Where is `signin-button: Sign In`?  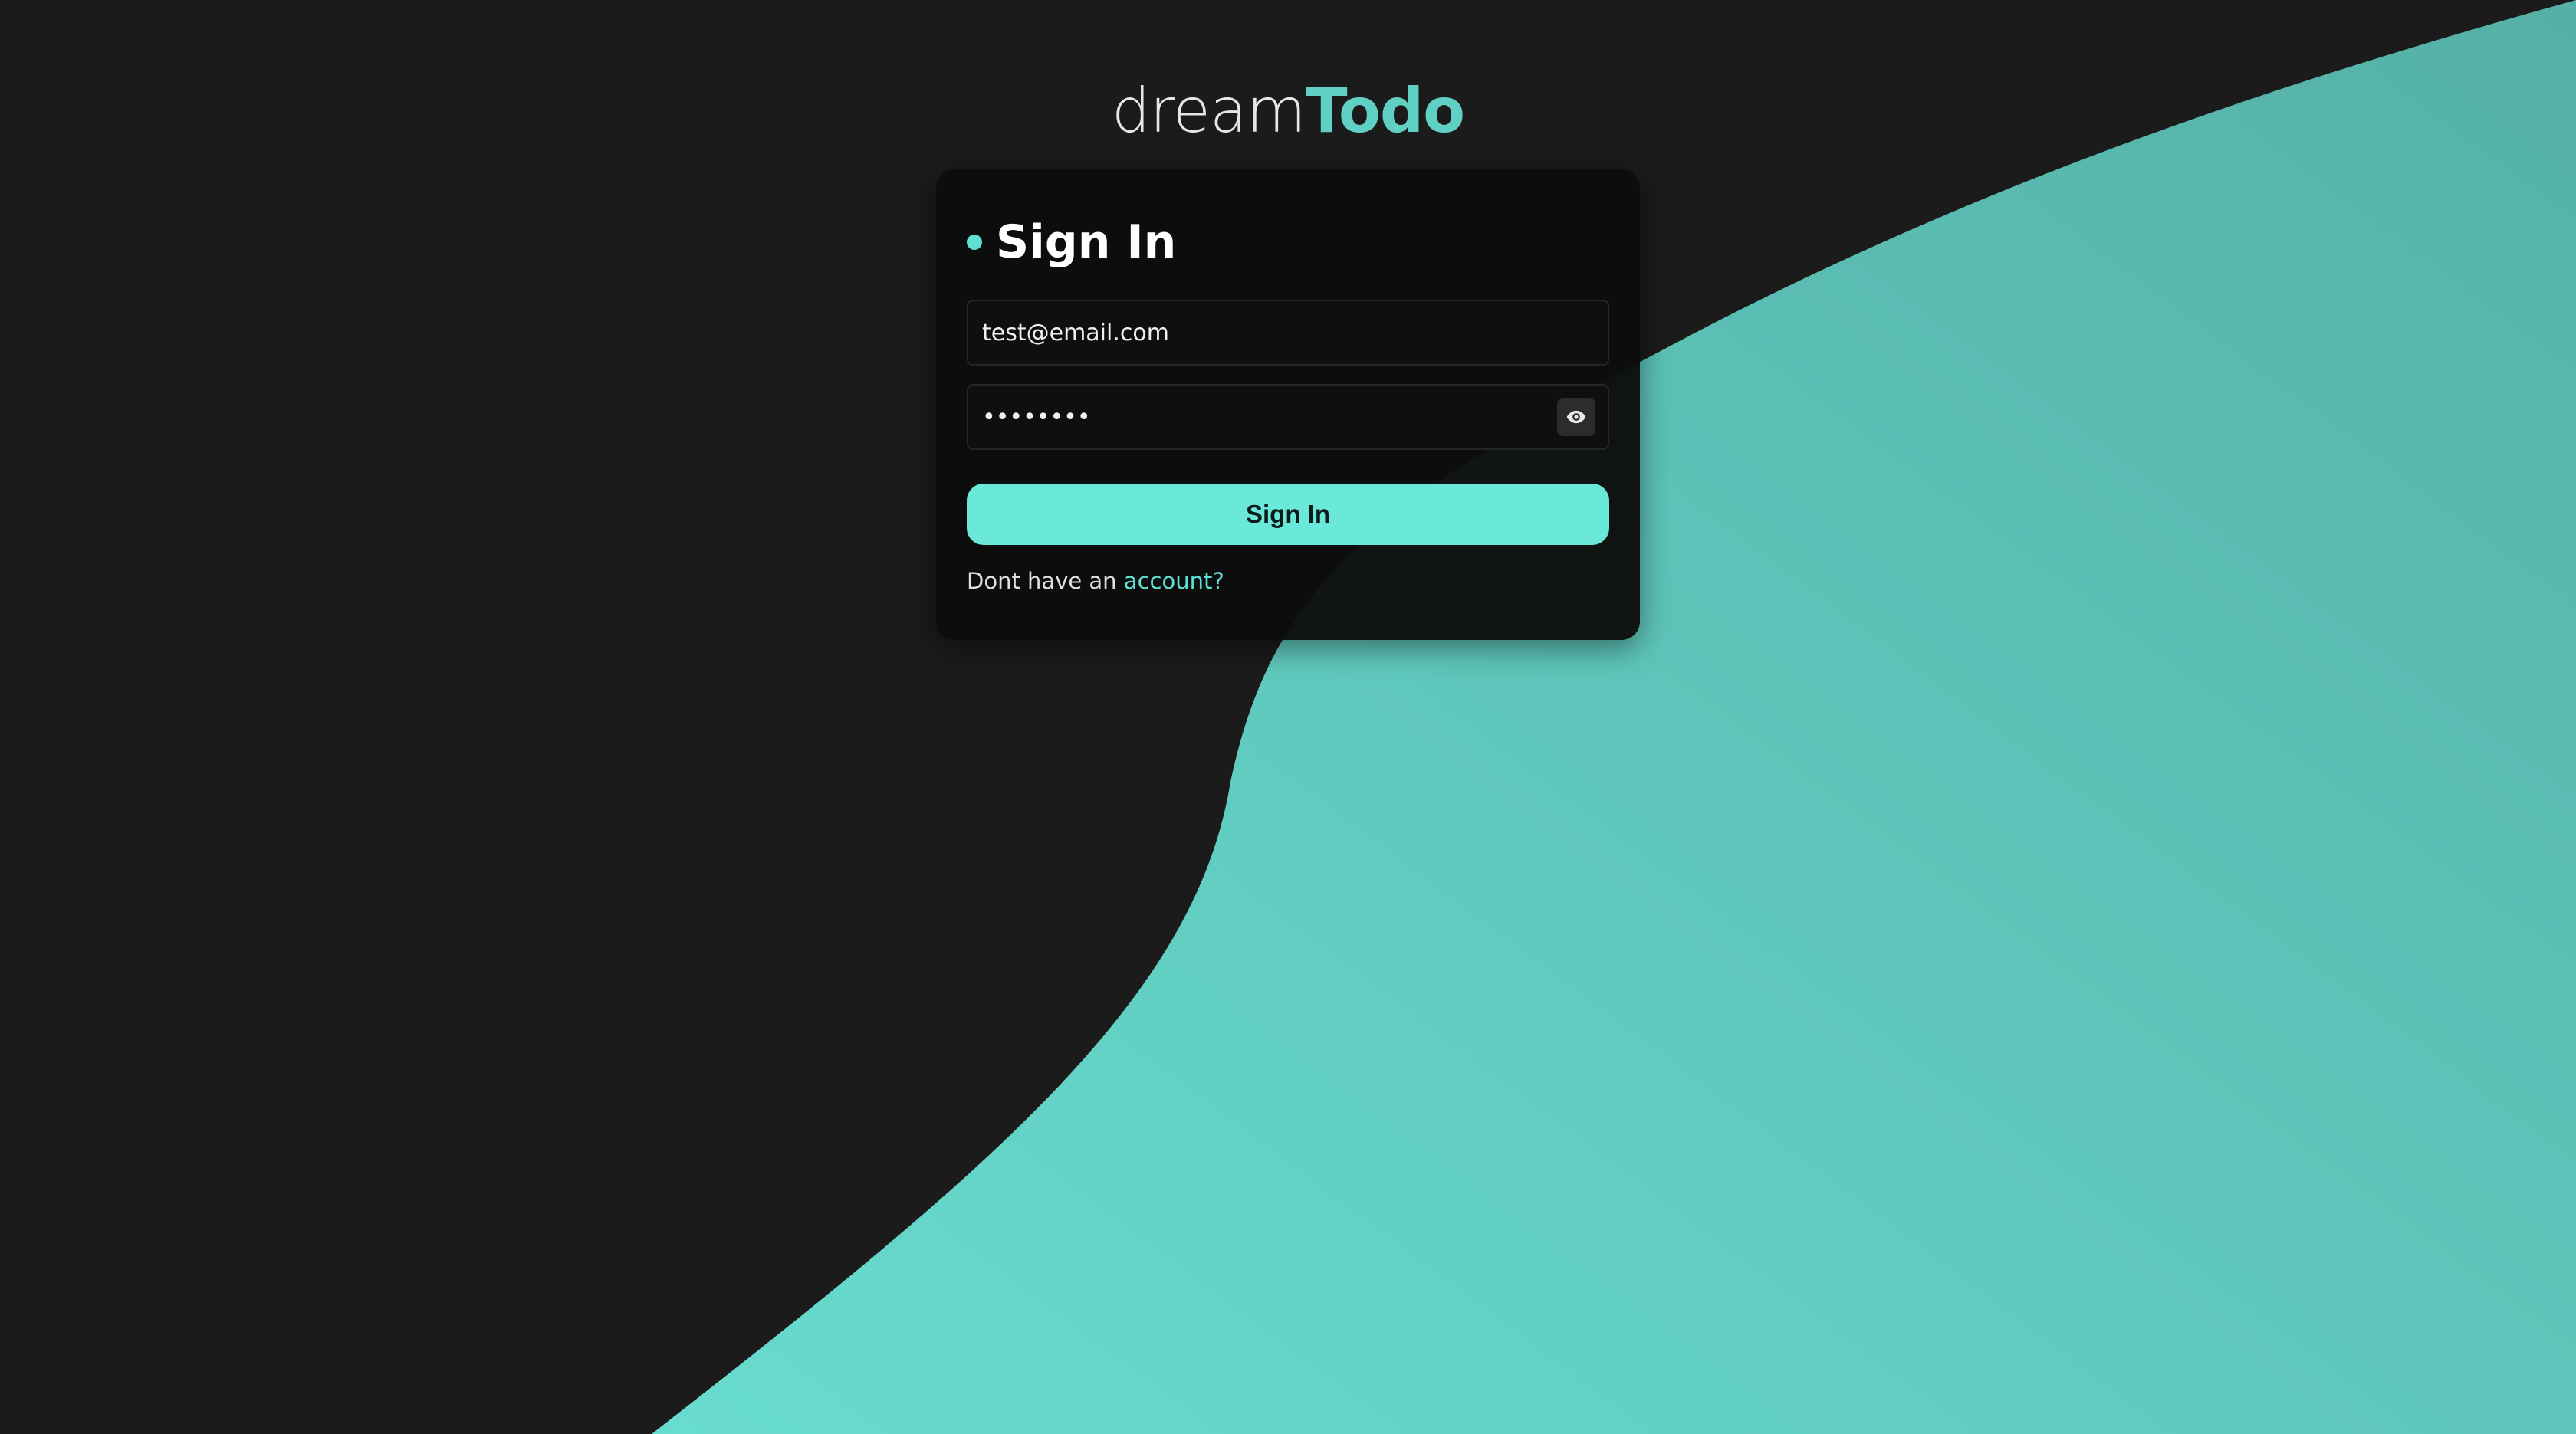 signin-button: Sign In is located at coordinates (1288, 514).